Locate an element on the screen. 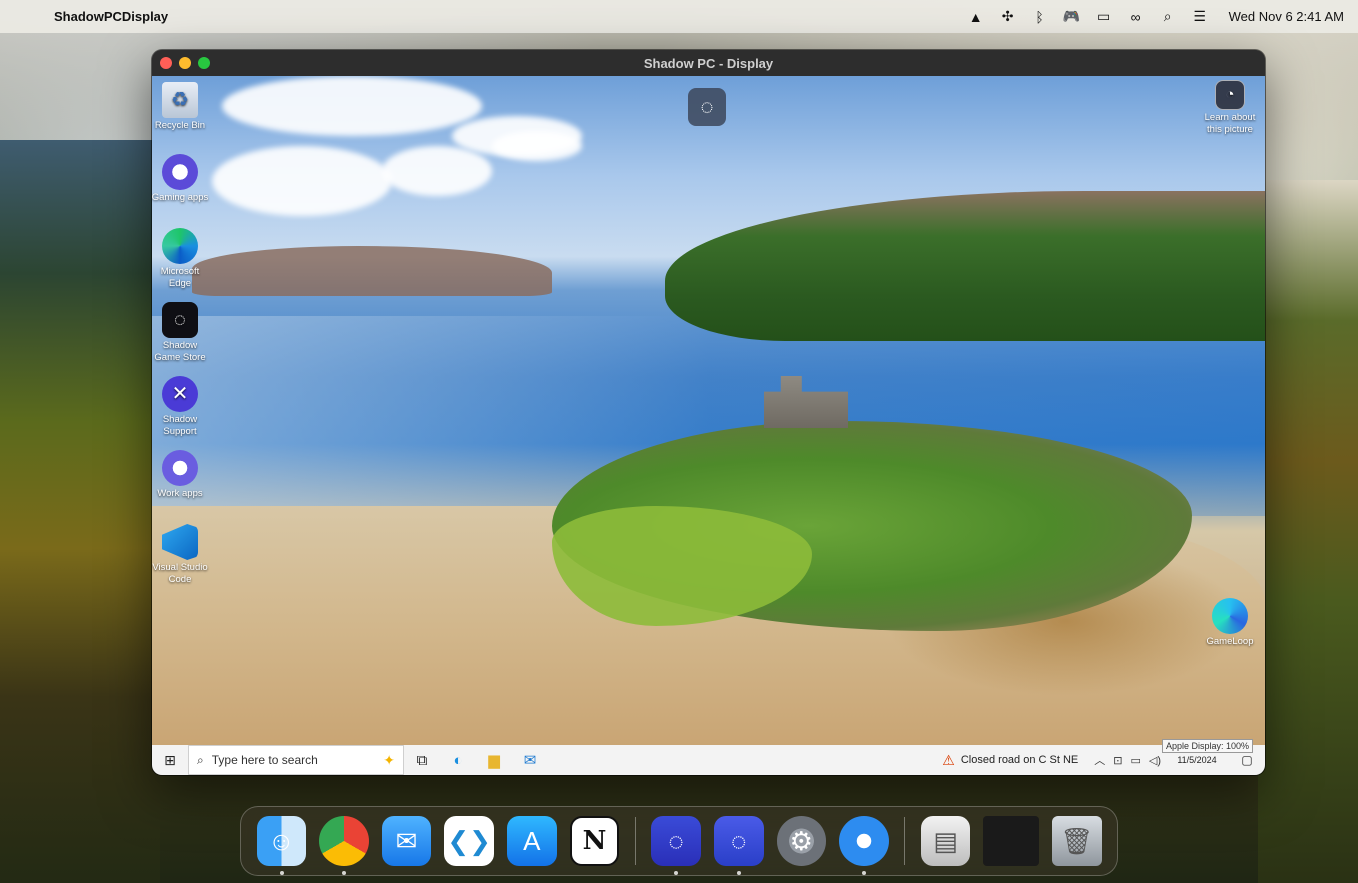 Image resolution: width=1358 pixels, height=883 pixels. taskbar-date: 11/5/2024 is located at coordinates (1197, 759).